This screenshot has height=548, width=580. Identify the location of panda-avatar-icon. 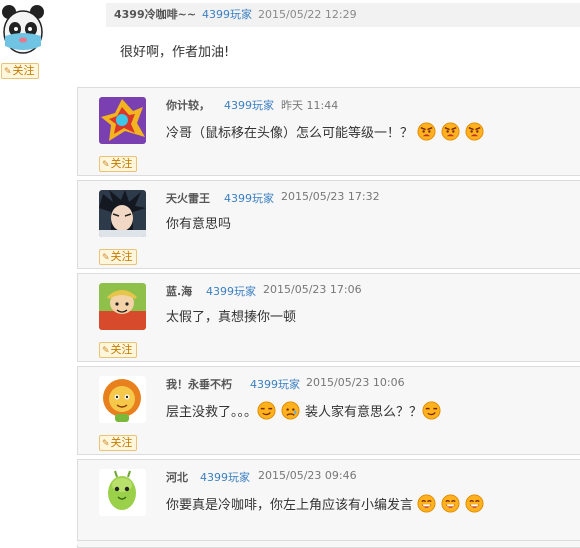
(23, 29).